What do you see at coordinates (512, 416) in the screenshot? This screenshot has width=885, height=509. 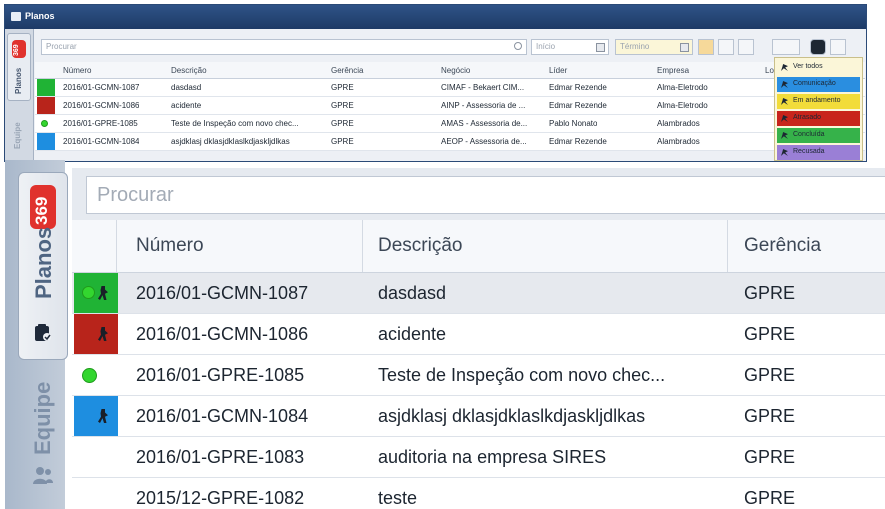 I see `row-descricao: asjdklasj dklasjdklaslkdjaskljdlkas` at bounding box center [512, 416].